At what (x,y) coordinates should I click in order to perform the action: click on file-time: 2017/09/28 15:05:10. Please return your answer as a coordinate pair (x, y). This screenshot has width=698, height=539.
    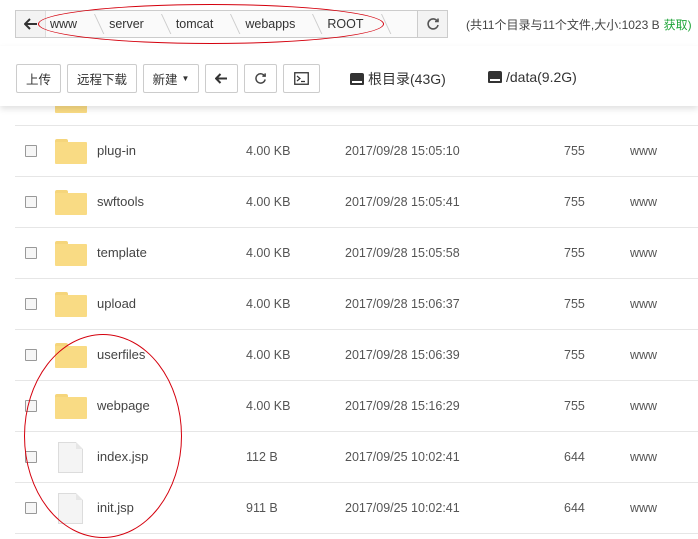
    Looking at the image, I should click on (402, 151).